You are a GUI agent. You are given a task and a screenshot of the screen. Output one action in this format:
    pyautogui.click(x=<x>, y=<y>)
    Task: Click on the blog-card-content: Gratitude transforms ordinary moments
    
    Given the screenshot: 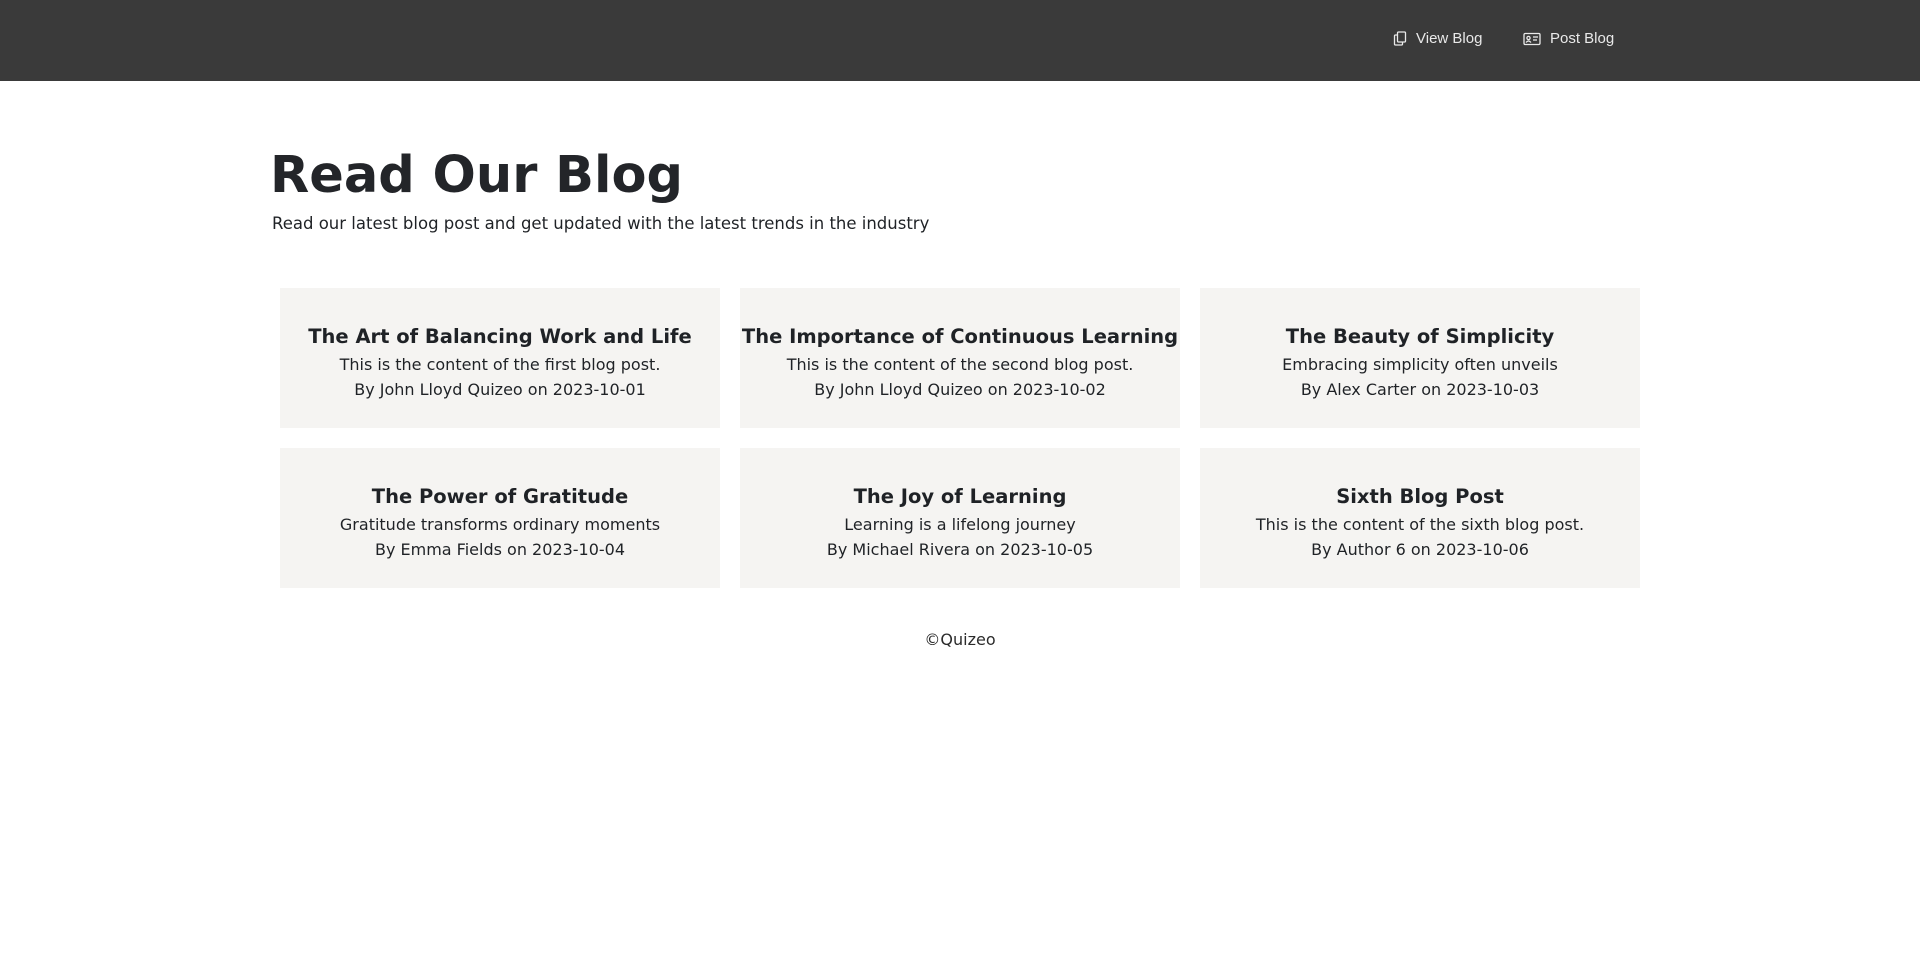 What is the action you would take?
    pyautogui.click(x=500, y=524)
    